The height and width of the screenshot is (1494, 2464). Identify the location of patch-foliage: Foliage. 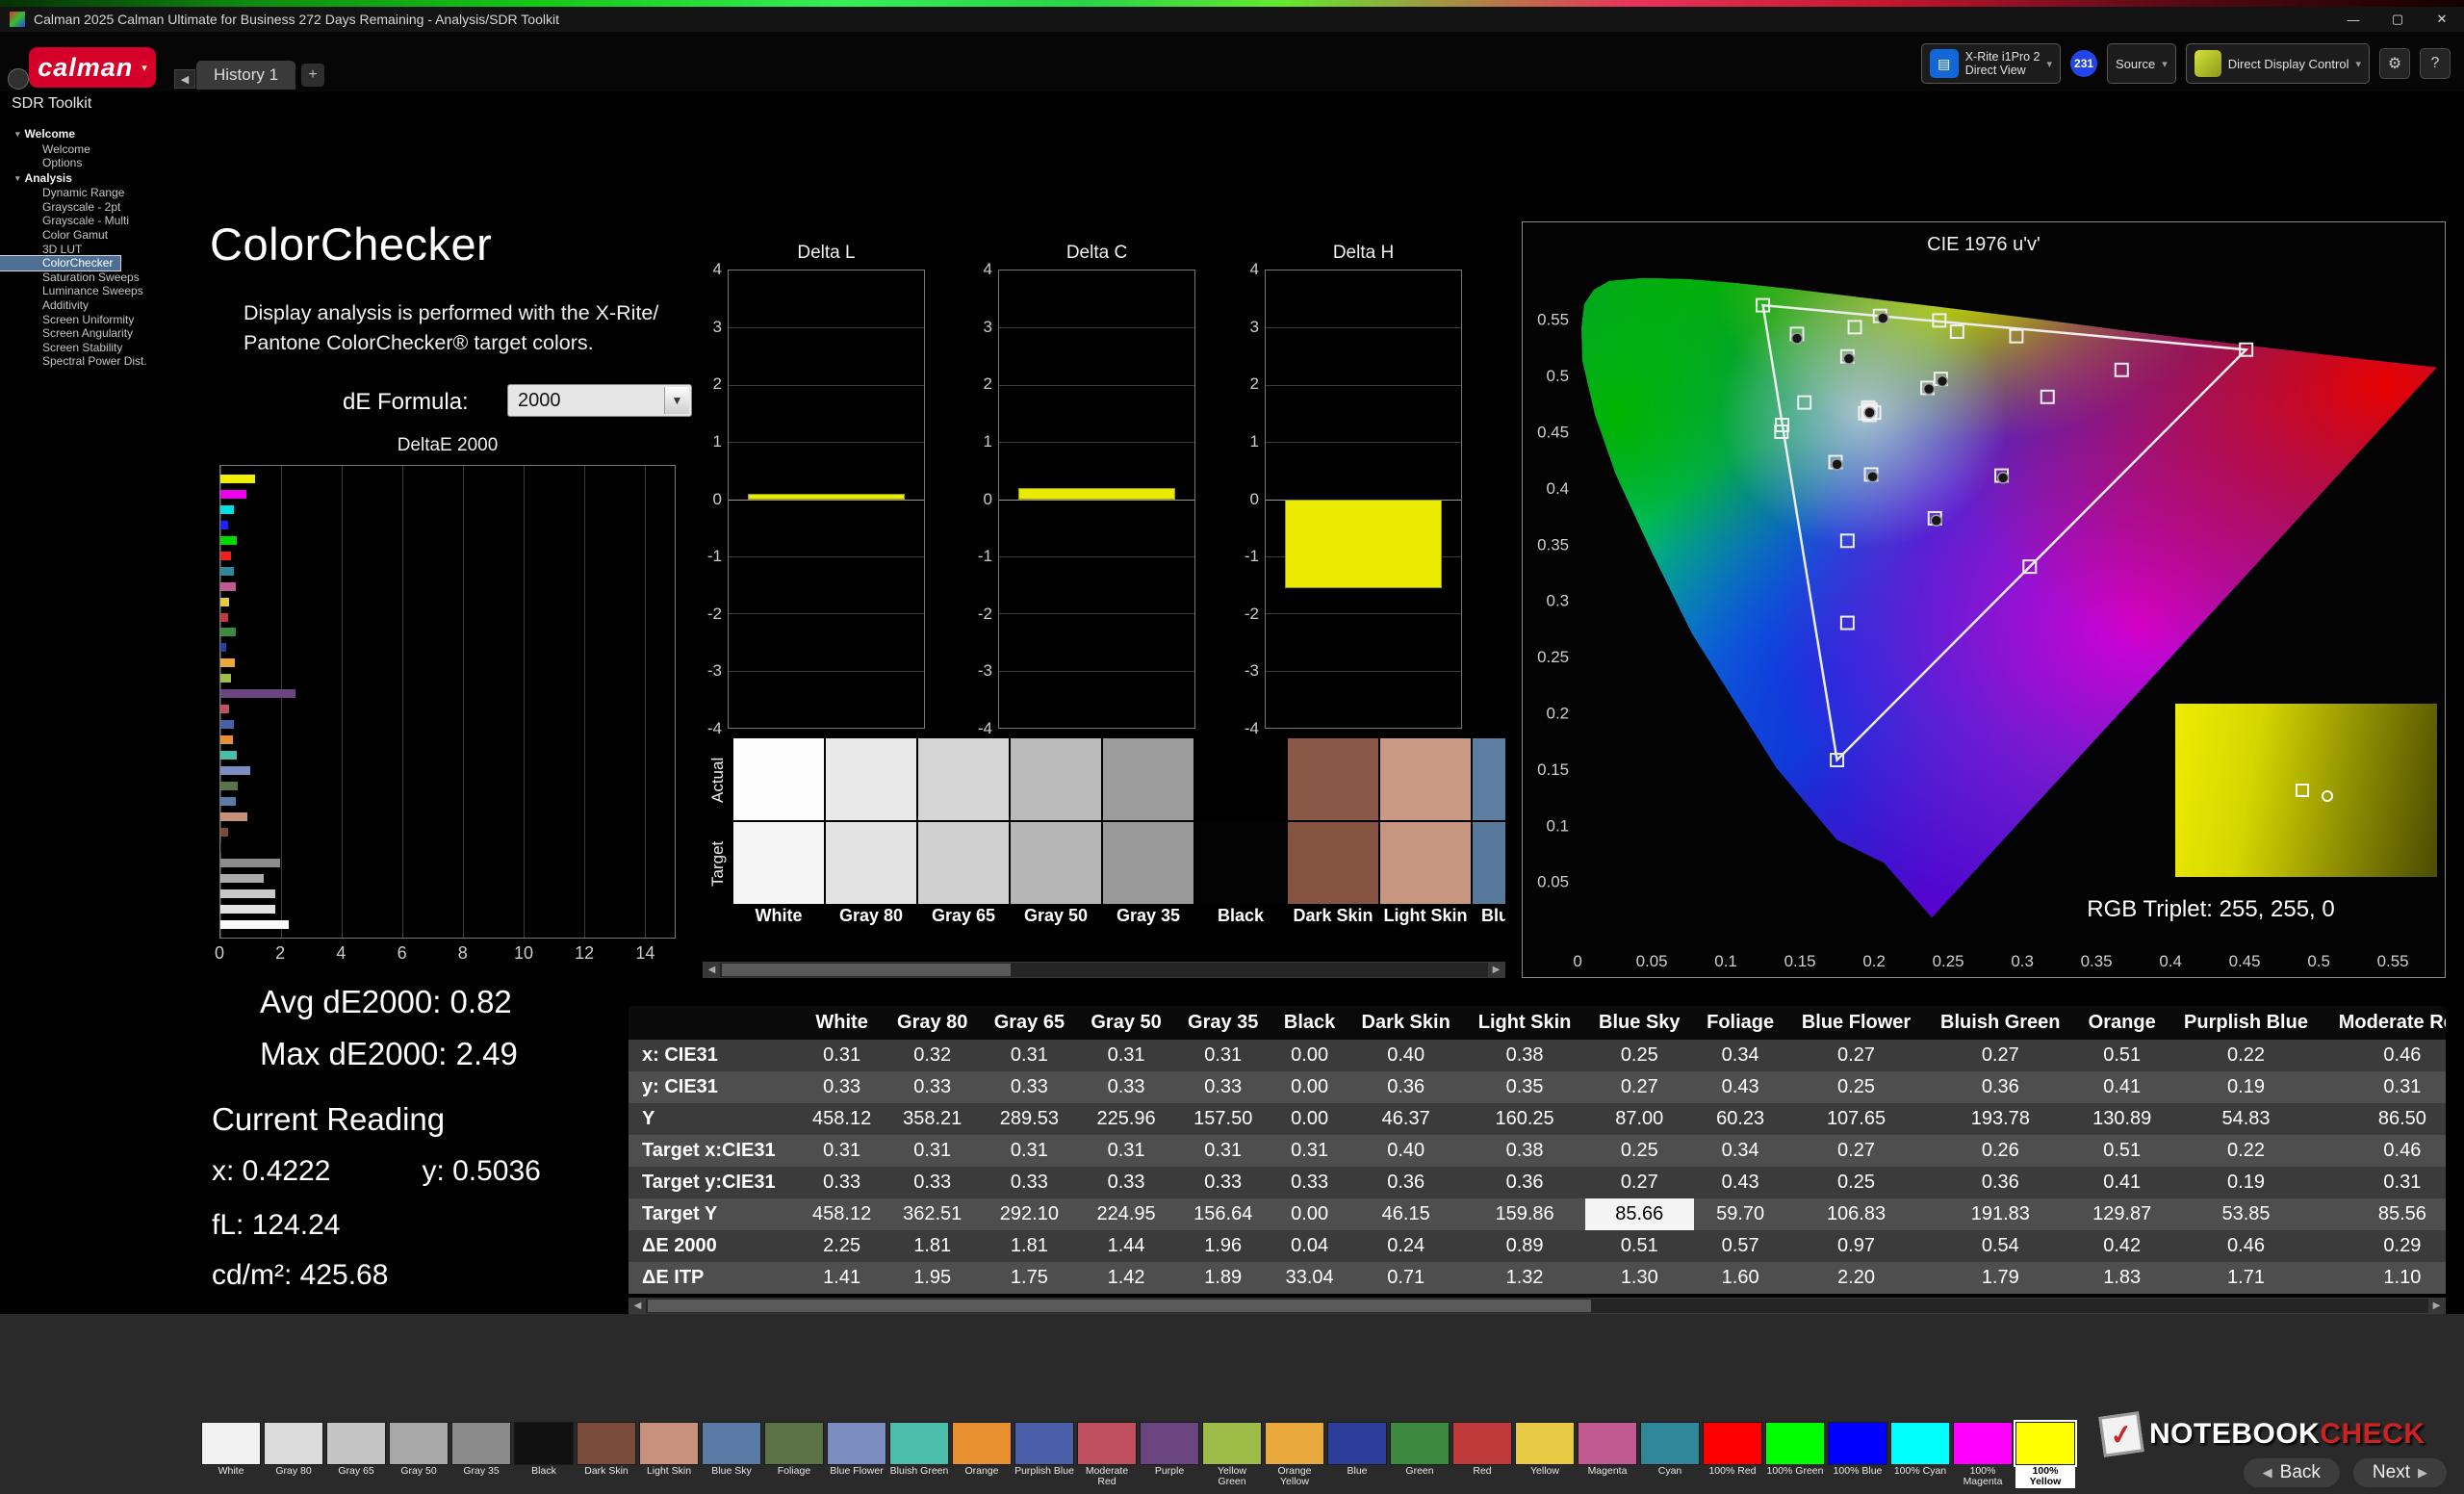
(794, 1455).